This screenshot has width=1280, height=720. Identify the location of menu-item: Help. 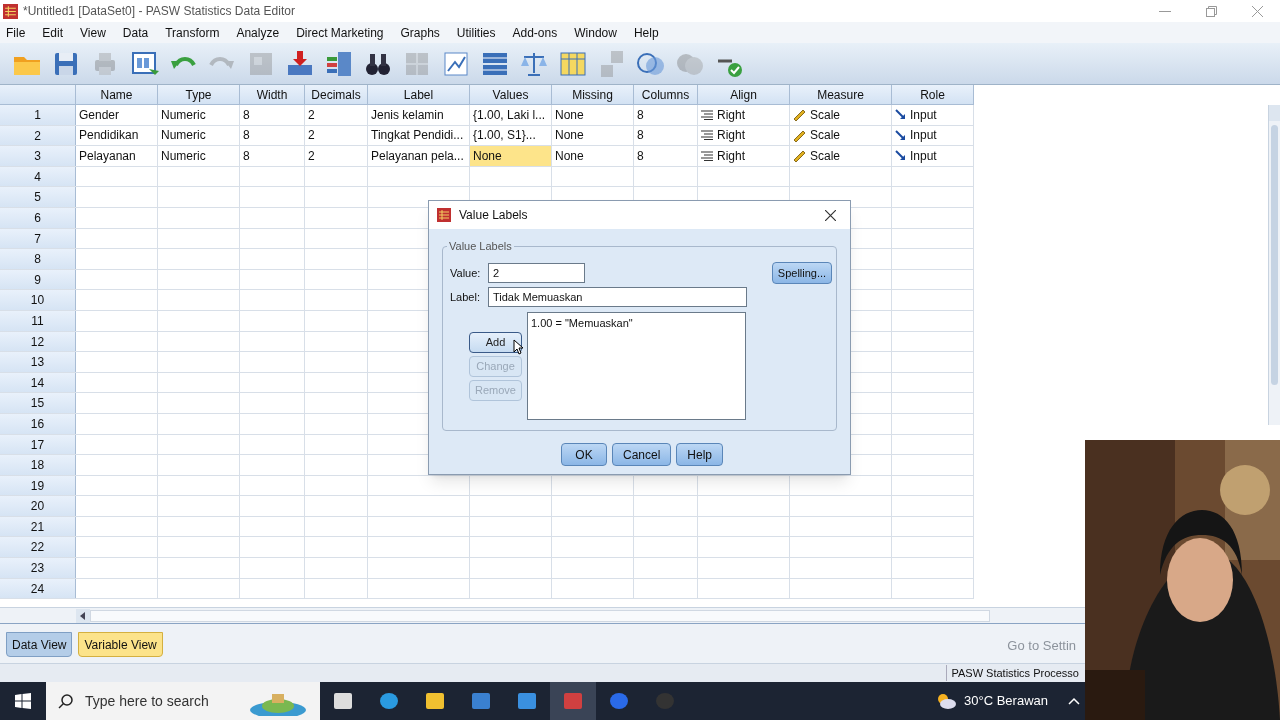
(646, 32).